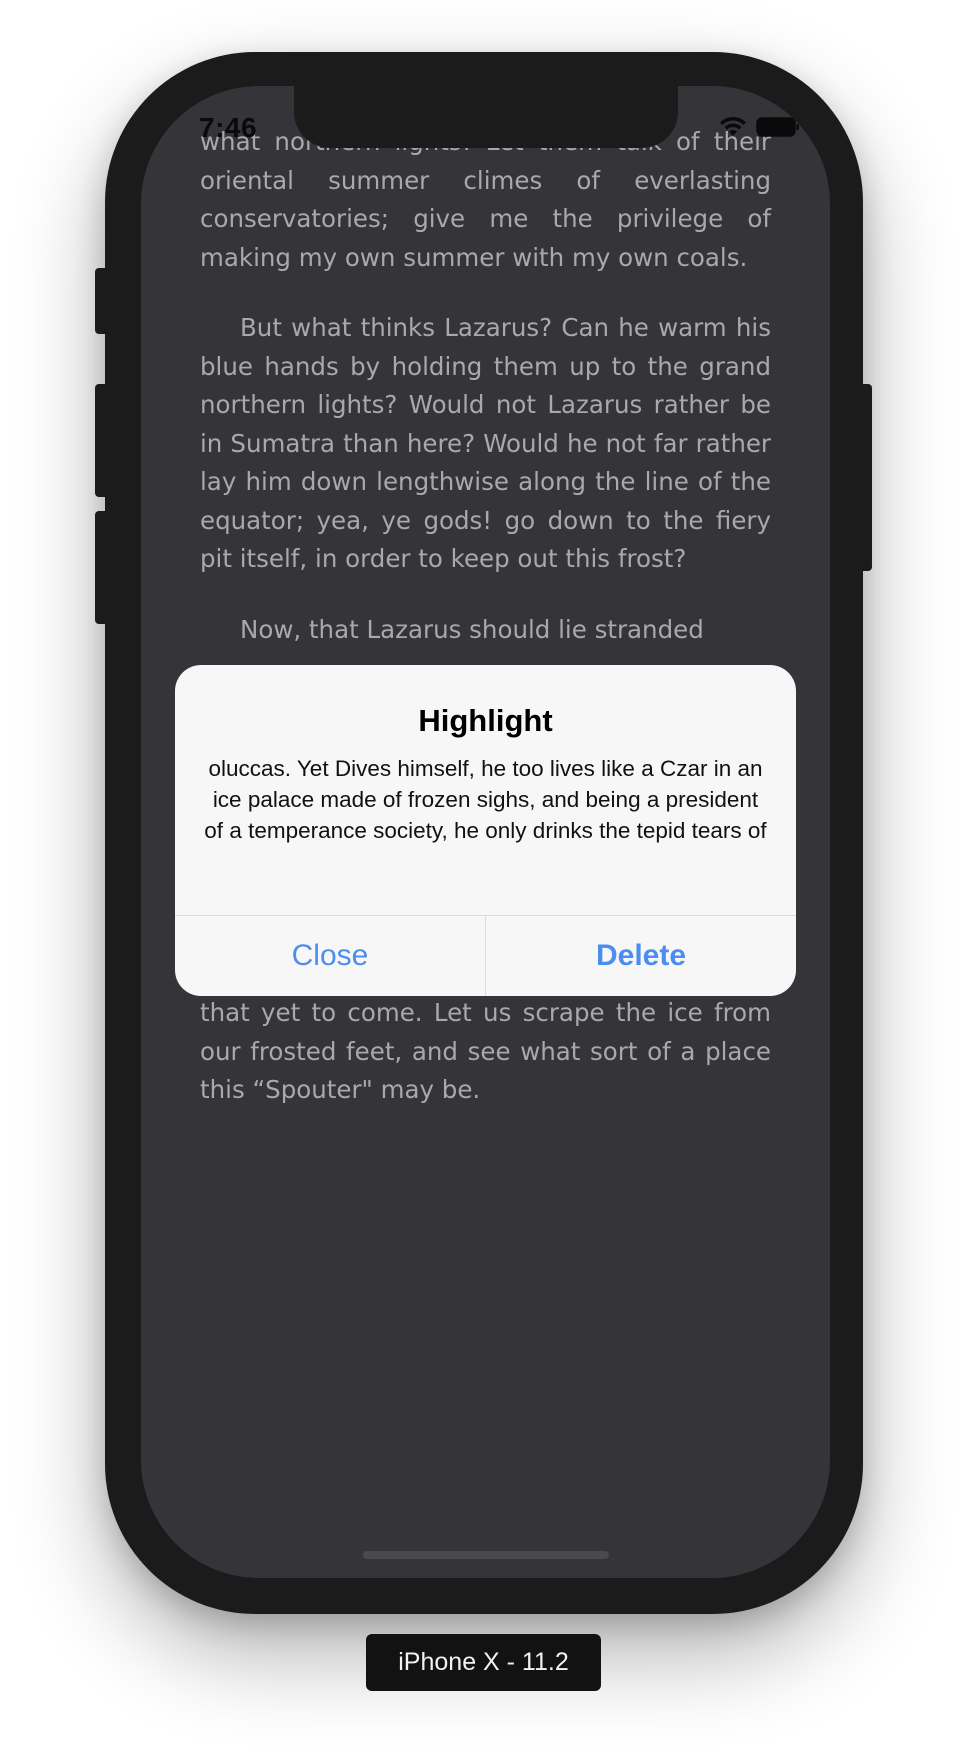  I want to click on wifi-icon, so click(733, 127).